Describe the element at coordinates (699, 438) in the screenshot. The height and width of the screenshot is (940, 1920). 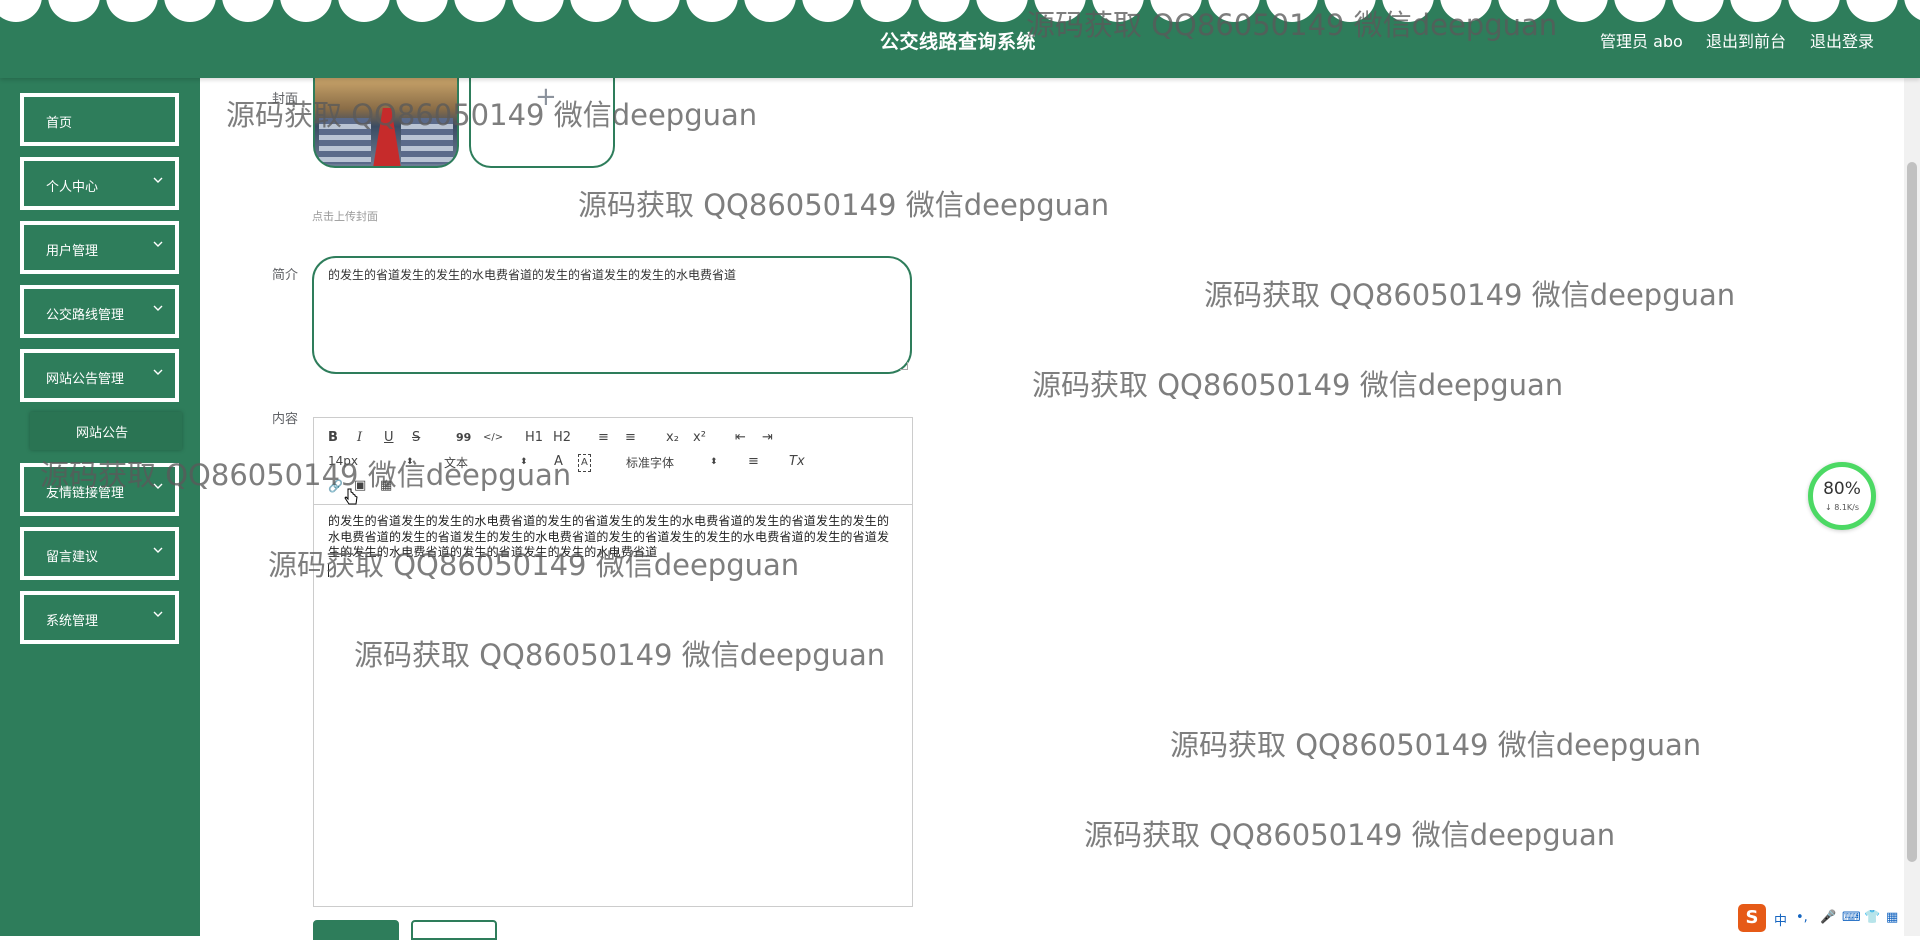
I see `superscript-icon: x²` at that location.